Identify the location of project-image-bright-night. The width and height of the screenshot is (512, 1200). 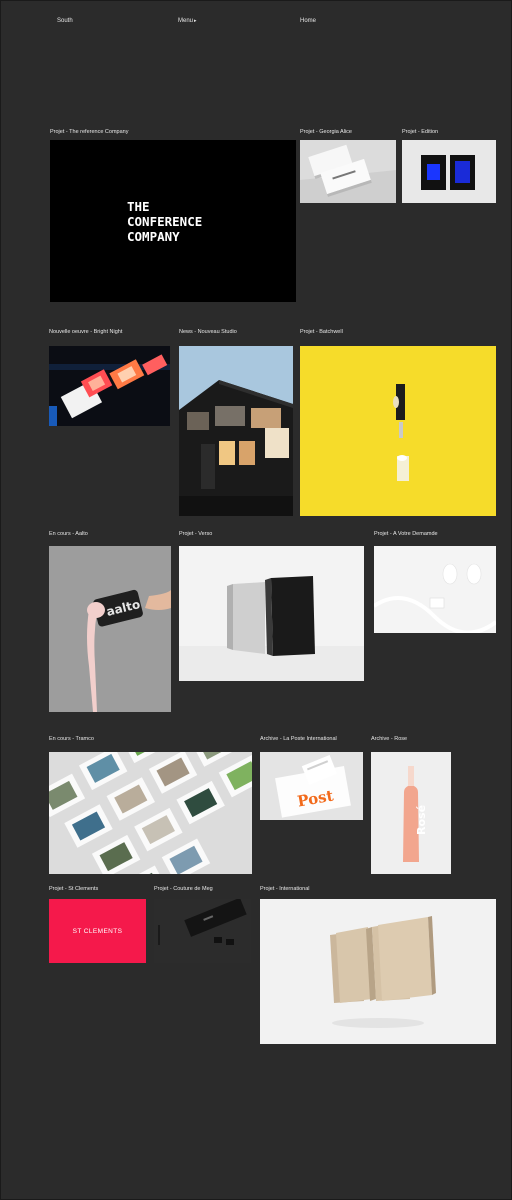
(109, 386).